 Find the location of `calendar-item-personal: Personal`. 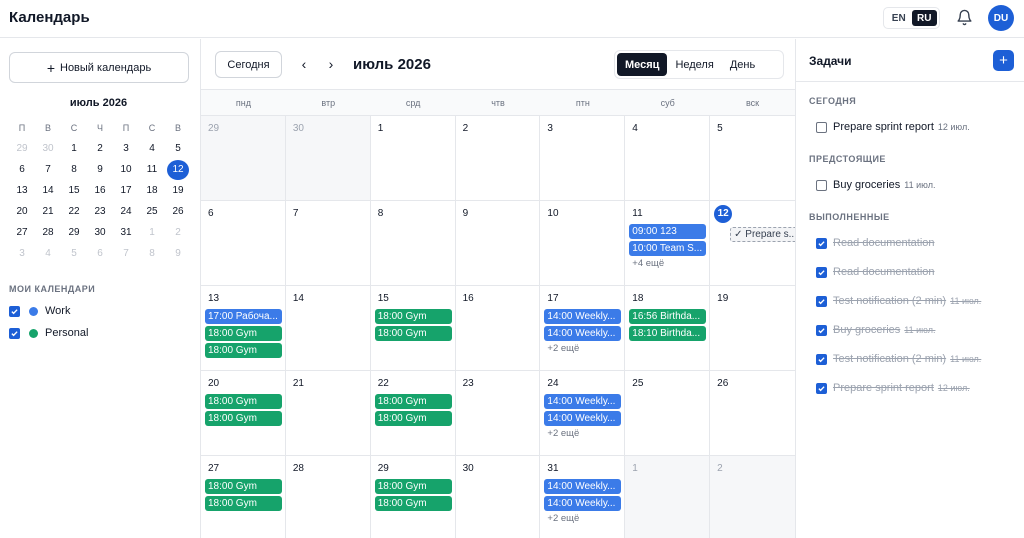

calendar-item-personal: Personal is located at coordinates (48, 333).